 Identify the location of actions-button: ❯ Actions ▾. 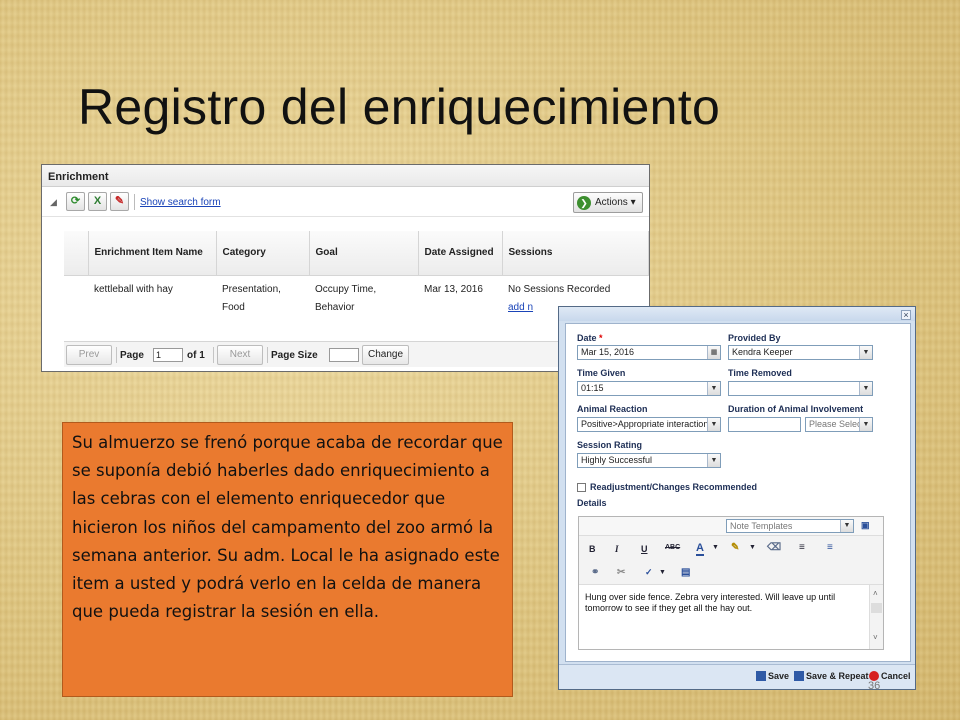
(608, 202).